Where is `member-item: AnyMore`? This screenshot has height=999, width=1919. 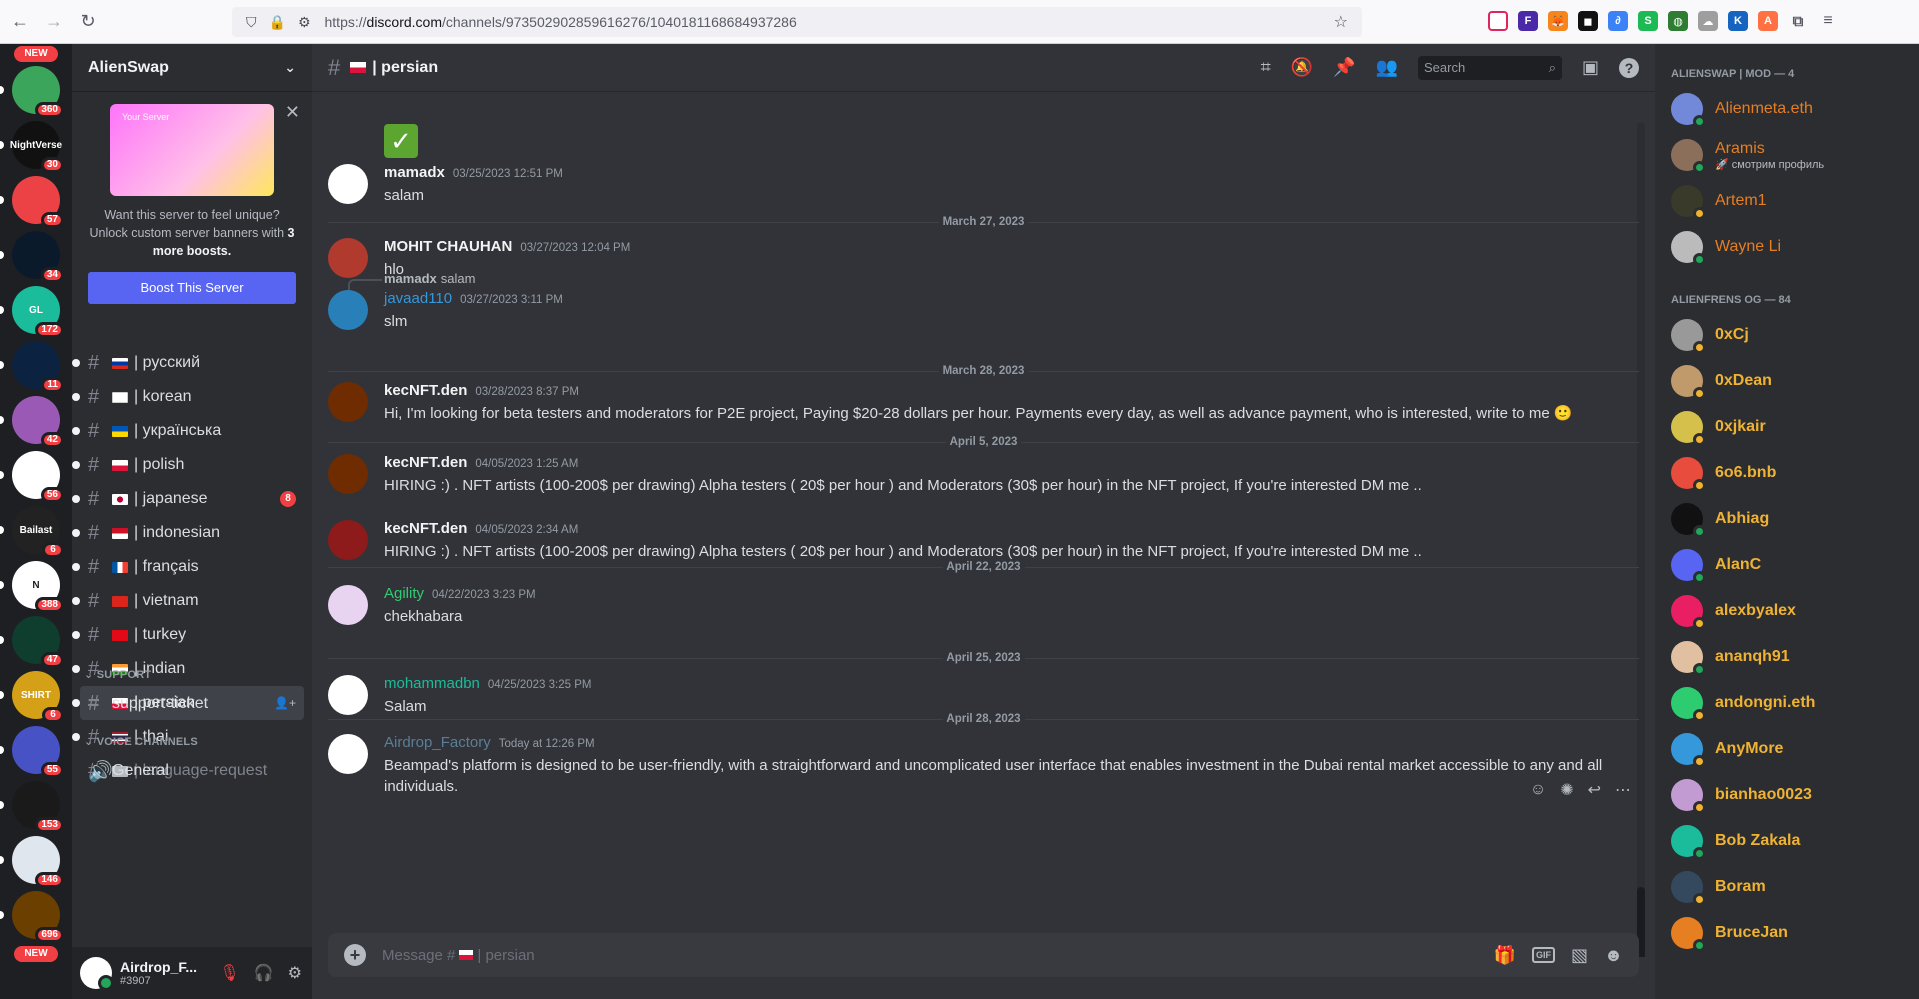 member-item: AnyMore is located at coordinates (1787, 749).